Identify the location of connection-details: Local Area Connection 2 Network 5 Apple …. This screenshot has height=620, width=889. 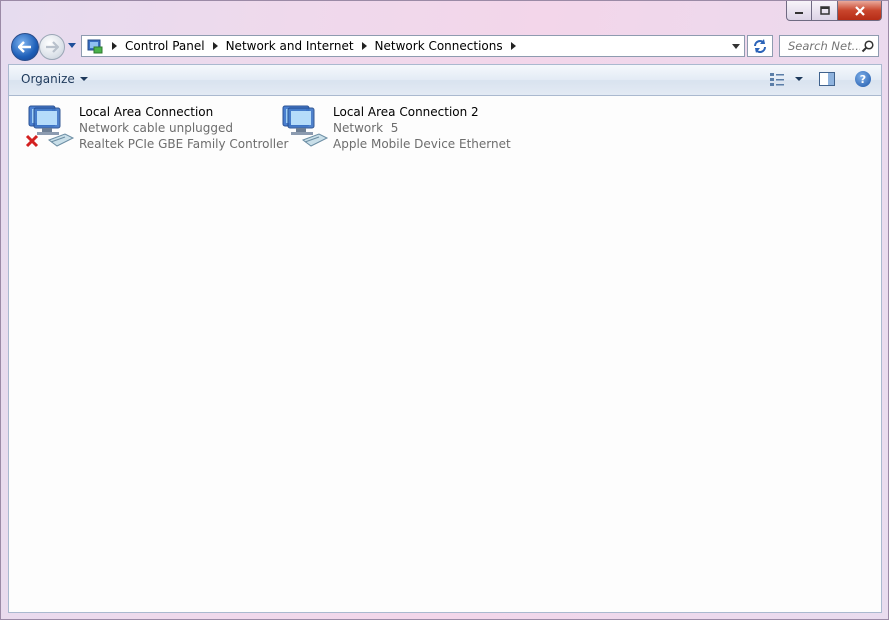
(422, 128).